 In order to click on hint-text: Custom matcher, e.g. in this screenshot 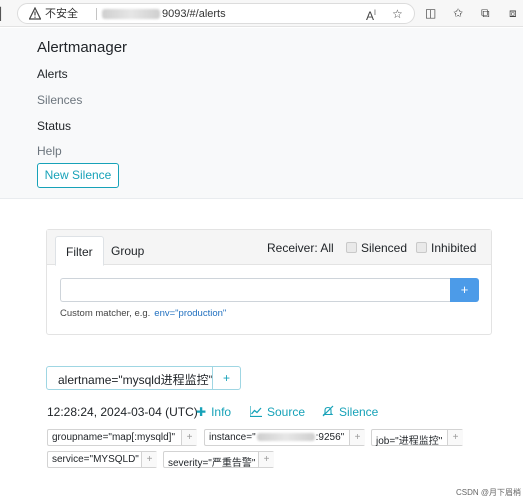, I will do `click(105, 313)`.